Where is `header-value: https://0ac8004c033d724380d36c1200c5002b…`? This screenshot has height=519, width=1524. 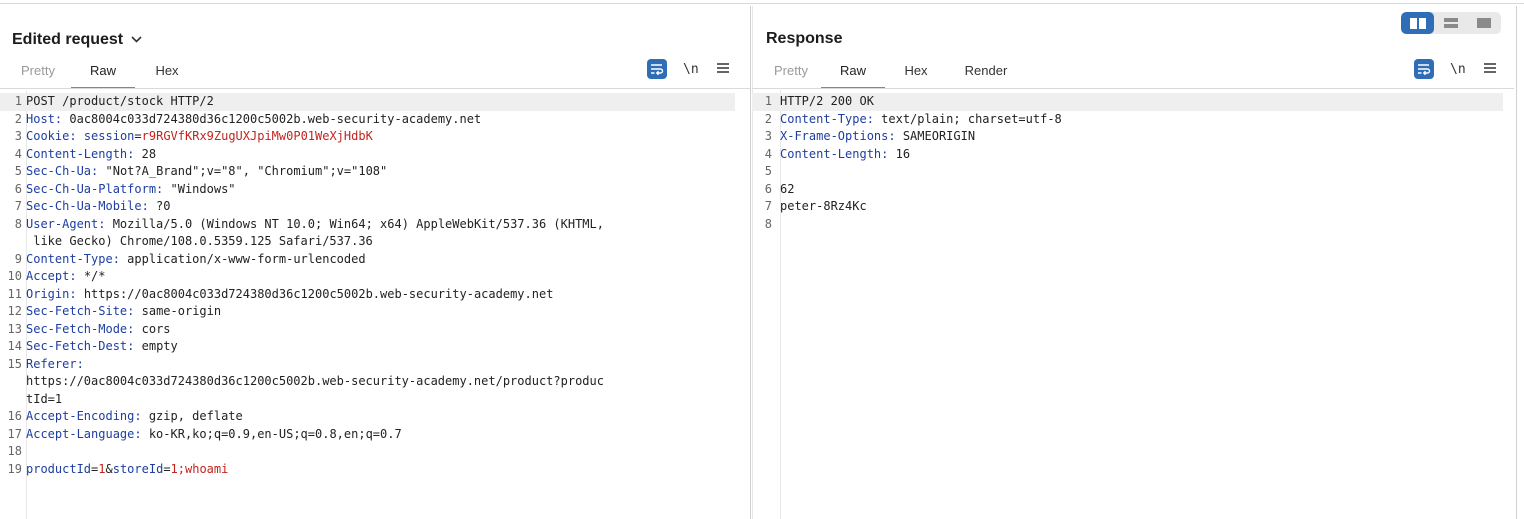
header-value: https://0ac8004c033d724380d36c1200c5002b… is located at coordinates (315, 293).